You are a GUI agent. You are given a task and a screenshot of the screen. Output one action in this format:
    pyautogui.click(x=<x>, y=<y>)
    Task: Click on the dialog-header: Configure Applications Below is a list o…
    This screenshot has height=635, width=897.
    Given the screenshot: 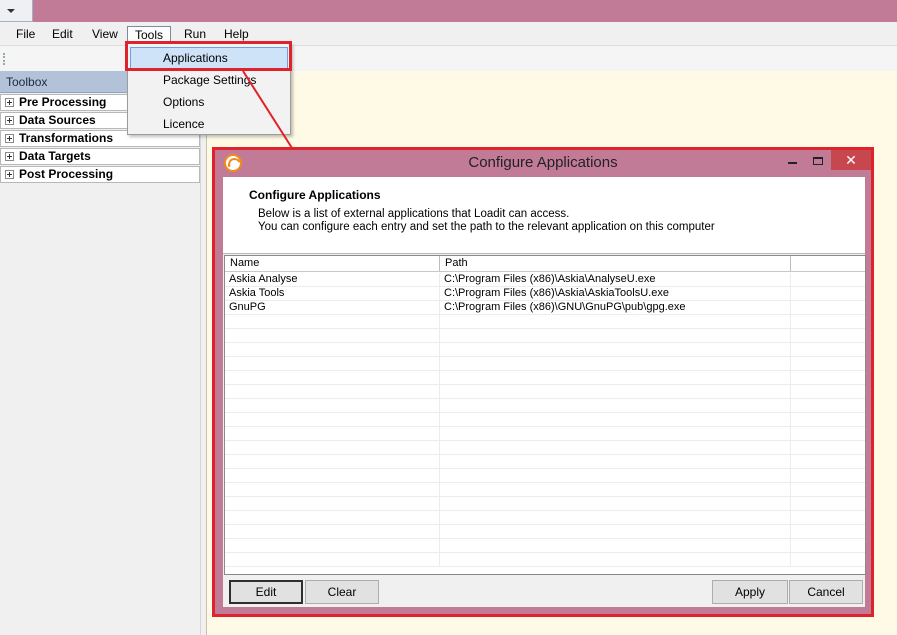 What is the action you would take?
    pyautogui.click(x=544, y=215)
    